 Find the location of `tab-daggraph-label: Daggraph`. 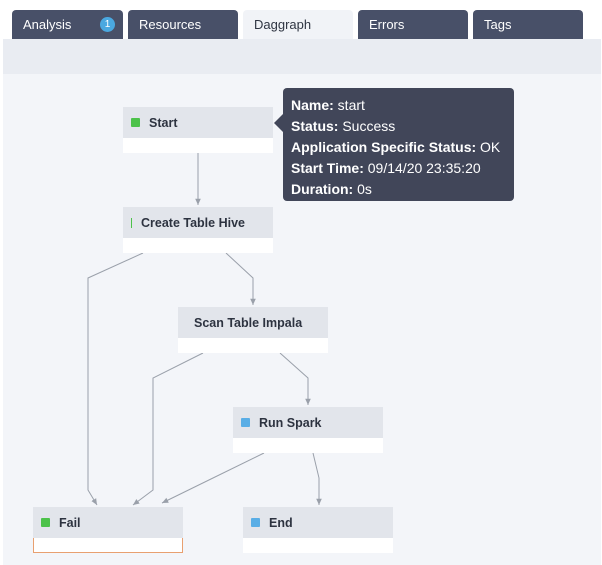

tab-daggraph-label: Daggraph is located at coordinates (283, 24).